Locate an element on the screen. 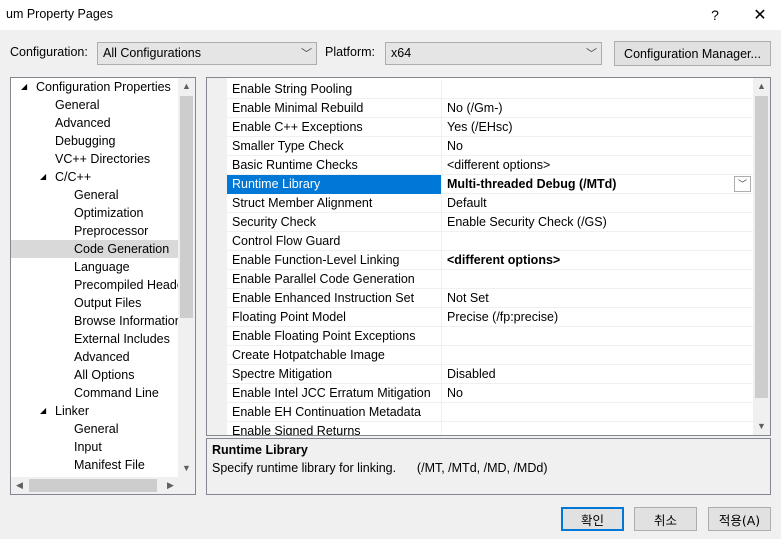 This screenshot has width=781, height=539. tree-item-label: C/C++ is located at coordinates (73, 177).